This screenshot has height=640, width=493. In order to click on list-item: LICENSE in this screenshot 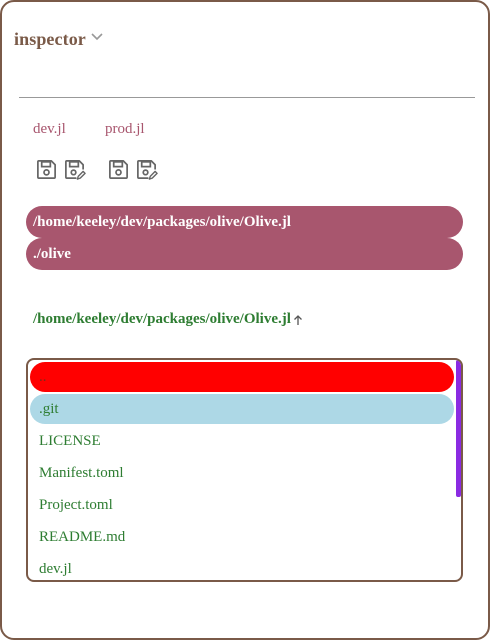, I will do `click(242, 441)`.